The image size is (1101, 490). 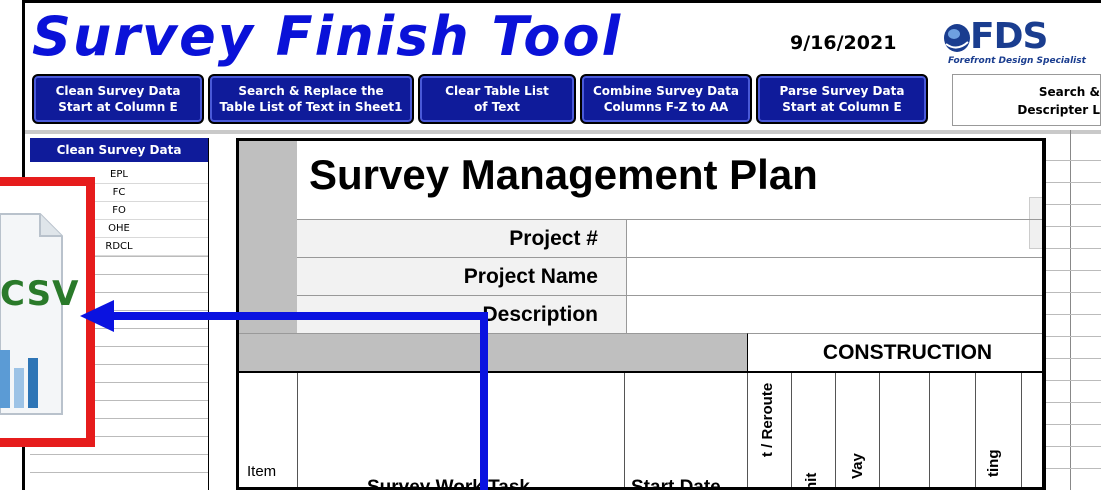 I want to click on start-date-column-header: Start Date, so click(x=676, y=483).